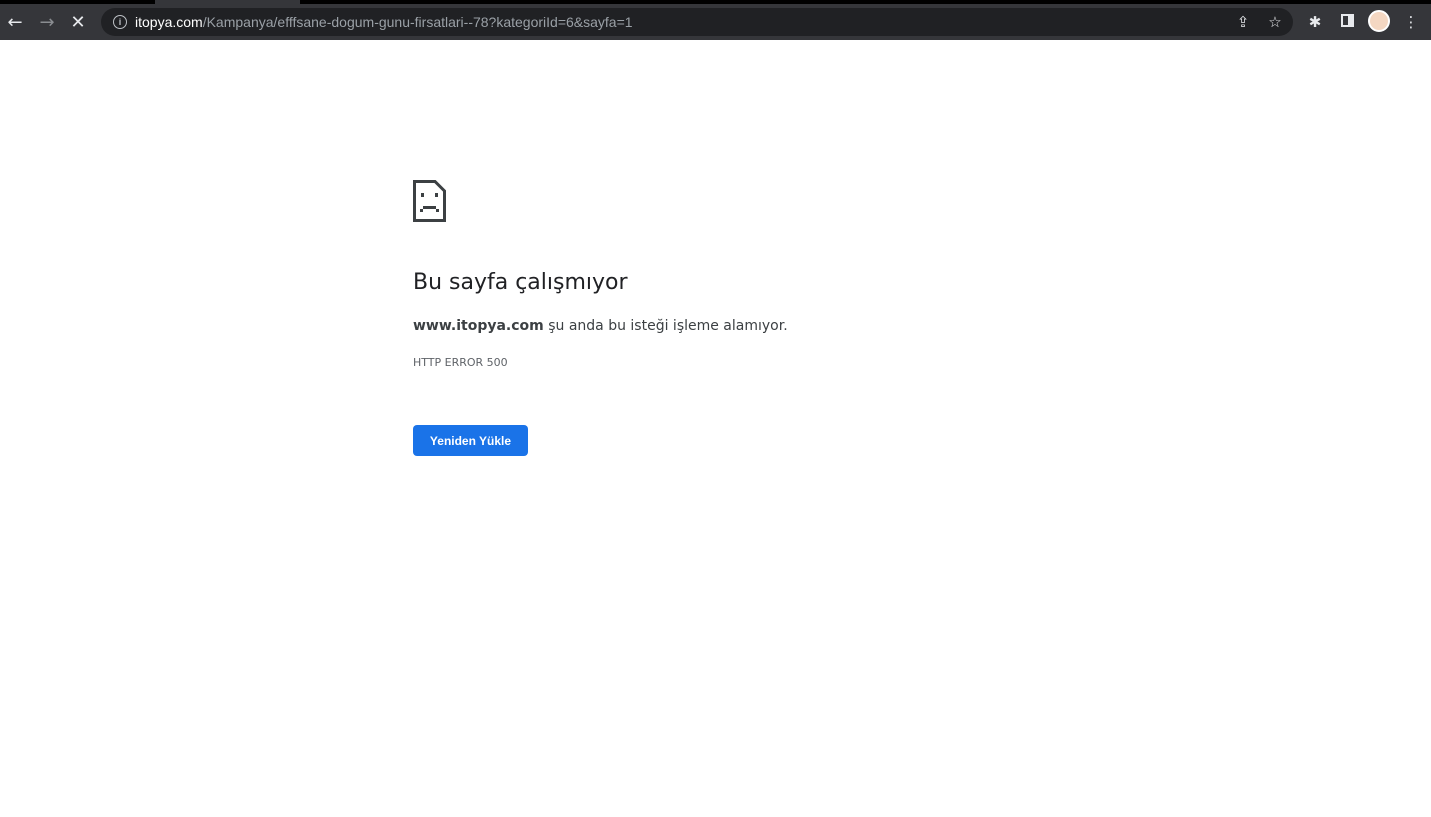  I want to click on error-code: HTTP ERROR 500, so click(460, 362).